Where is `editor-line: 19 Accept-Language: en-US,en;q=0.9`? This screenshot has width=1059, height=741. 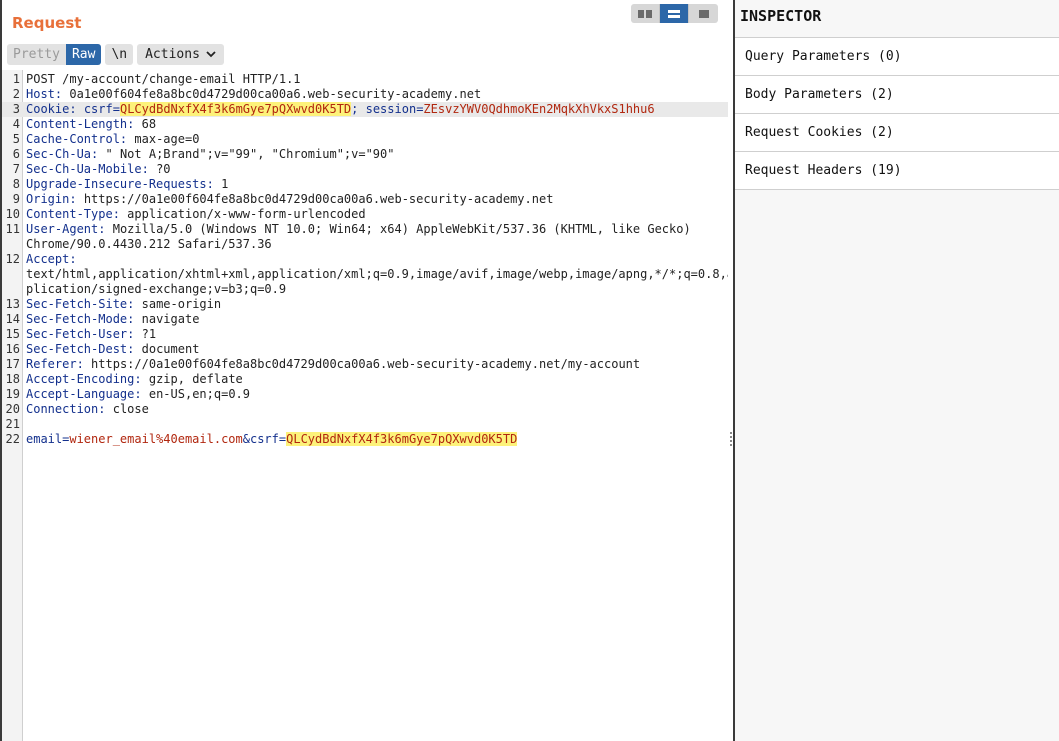
editor-line: 19 Accept-Language: en-US,en;q=0.9 is located at coordinates (365, 394).